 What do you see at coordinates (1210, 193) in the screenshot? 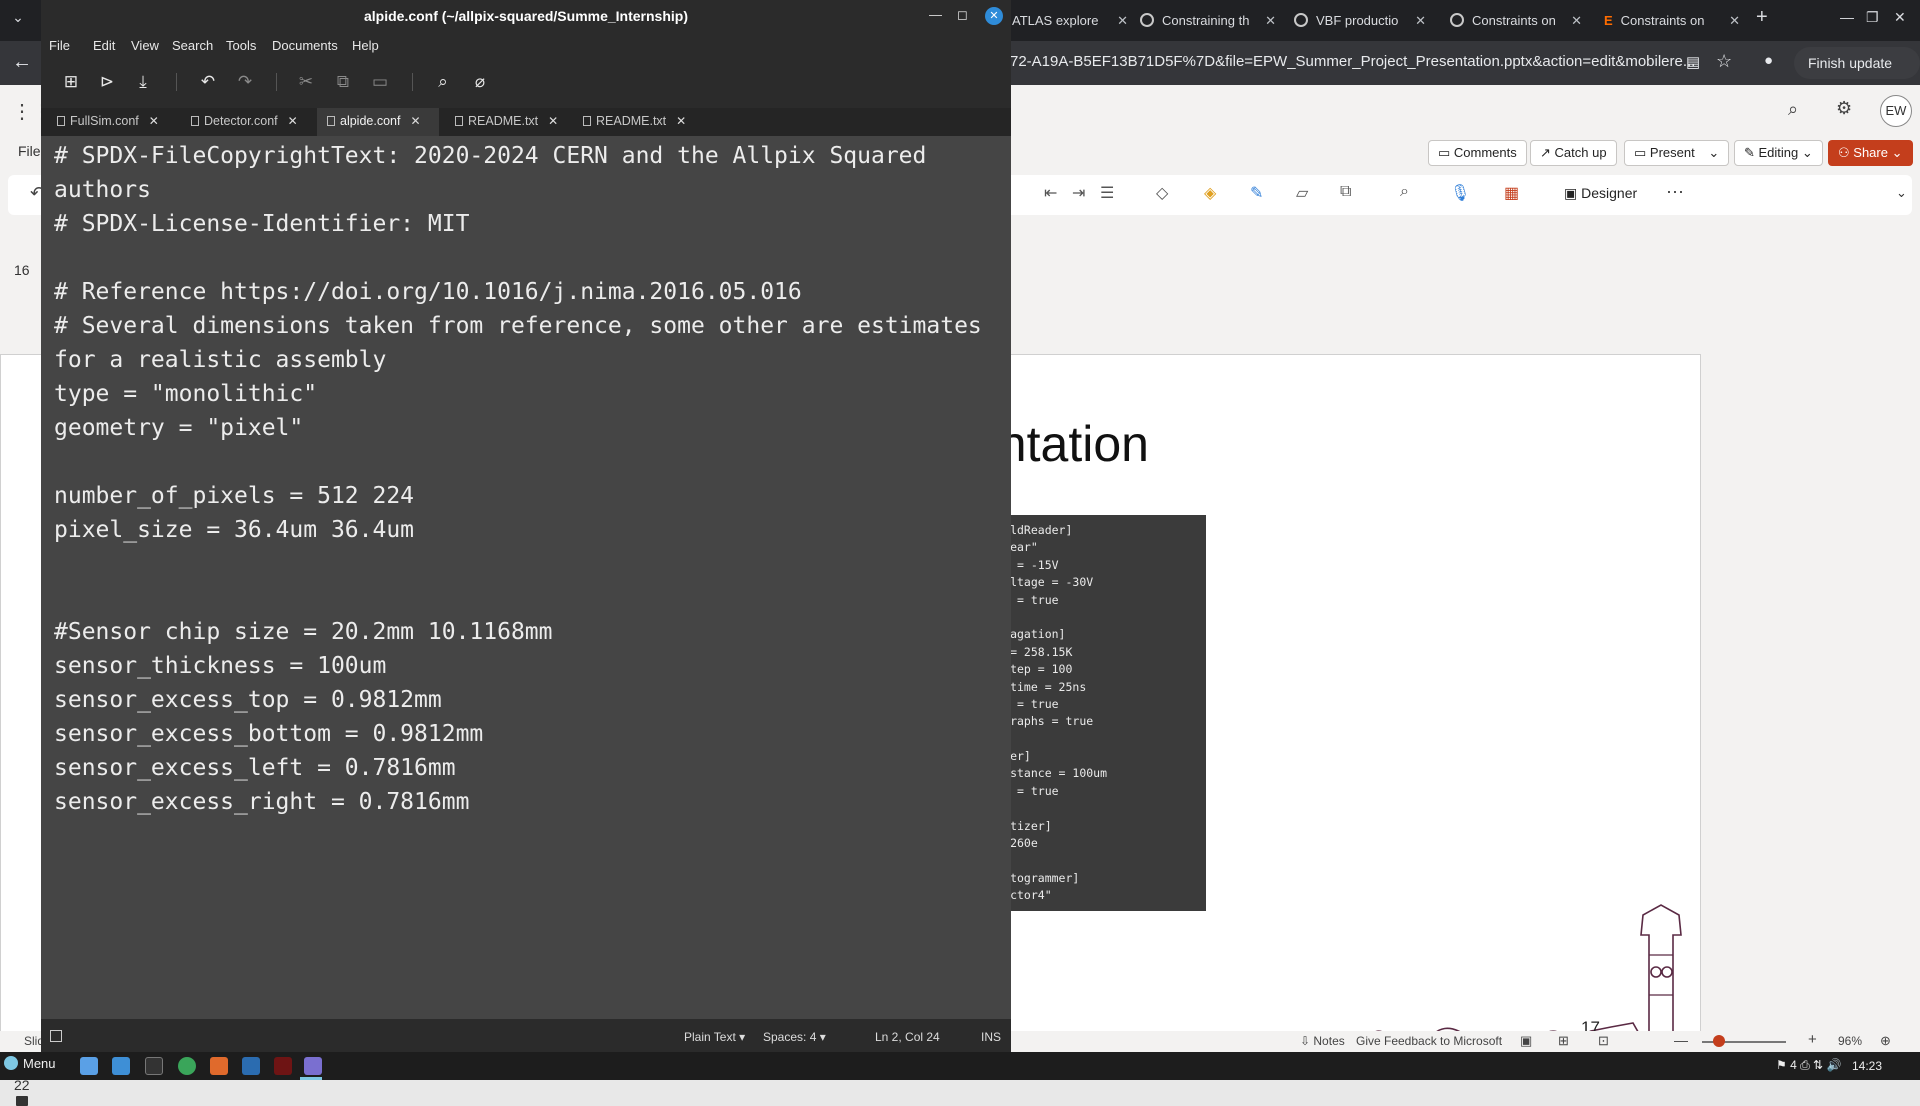
I see `fill-color-icon: ◈` at bounding box center [1210, 193].